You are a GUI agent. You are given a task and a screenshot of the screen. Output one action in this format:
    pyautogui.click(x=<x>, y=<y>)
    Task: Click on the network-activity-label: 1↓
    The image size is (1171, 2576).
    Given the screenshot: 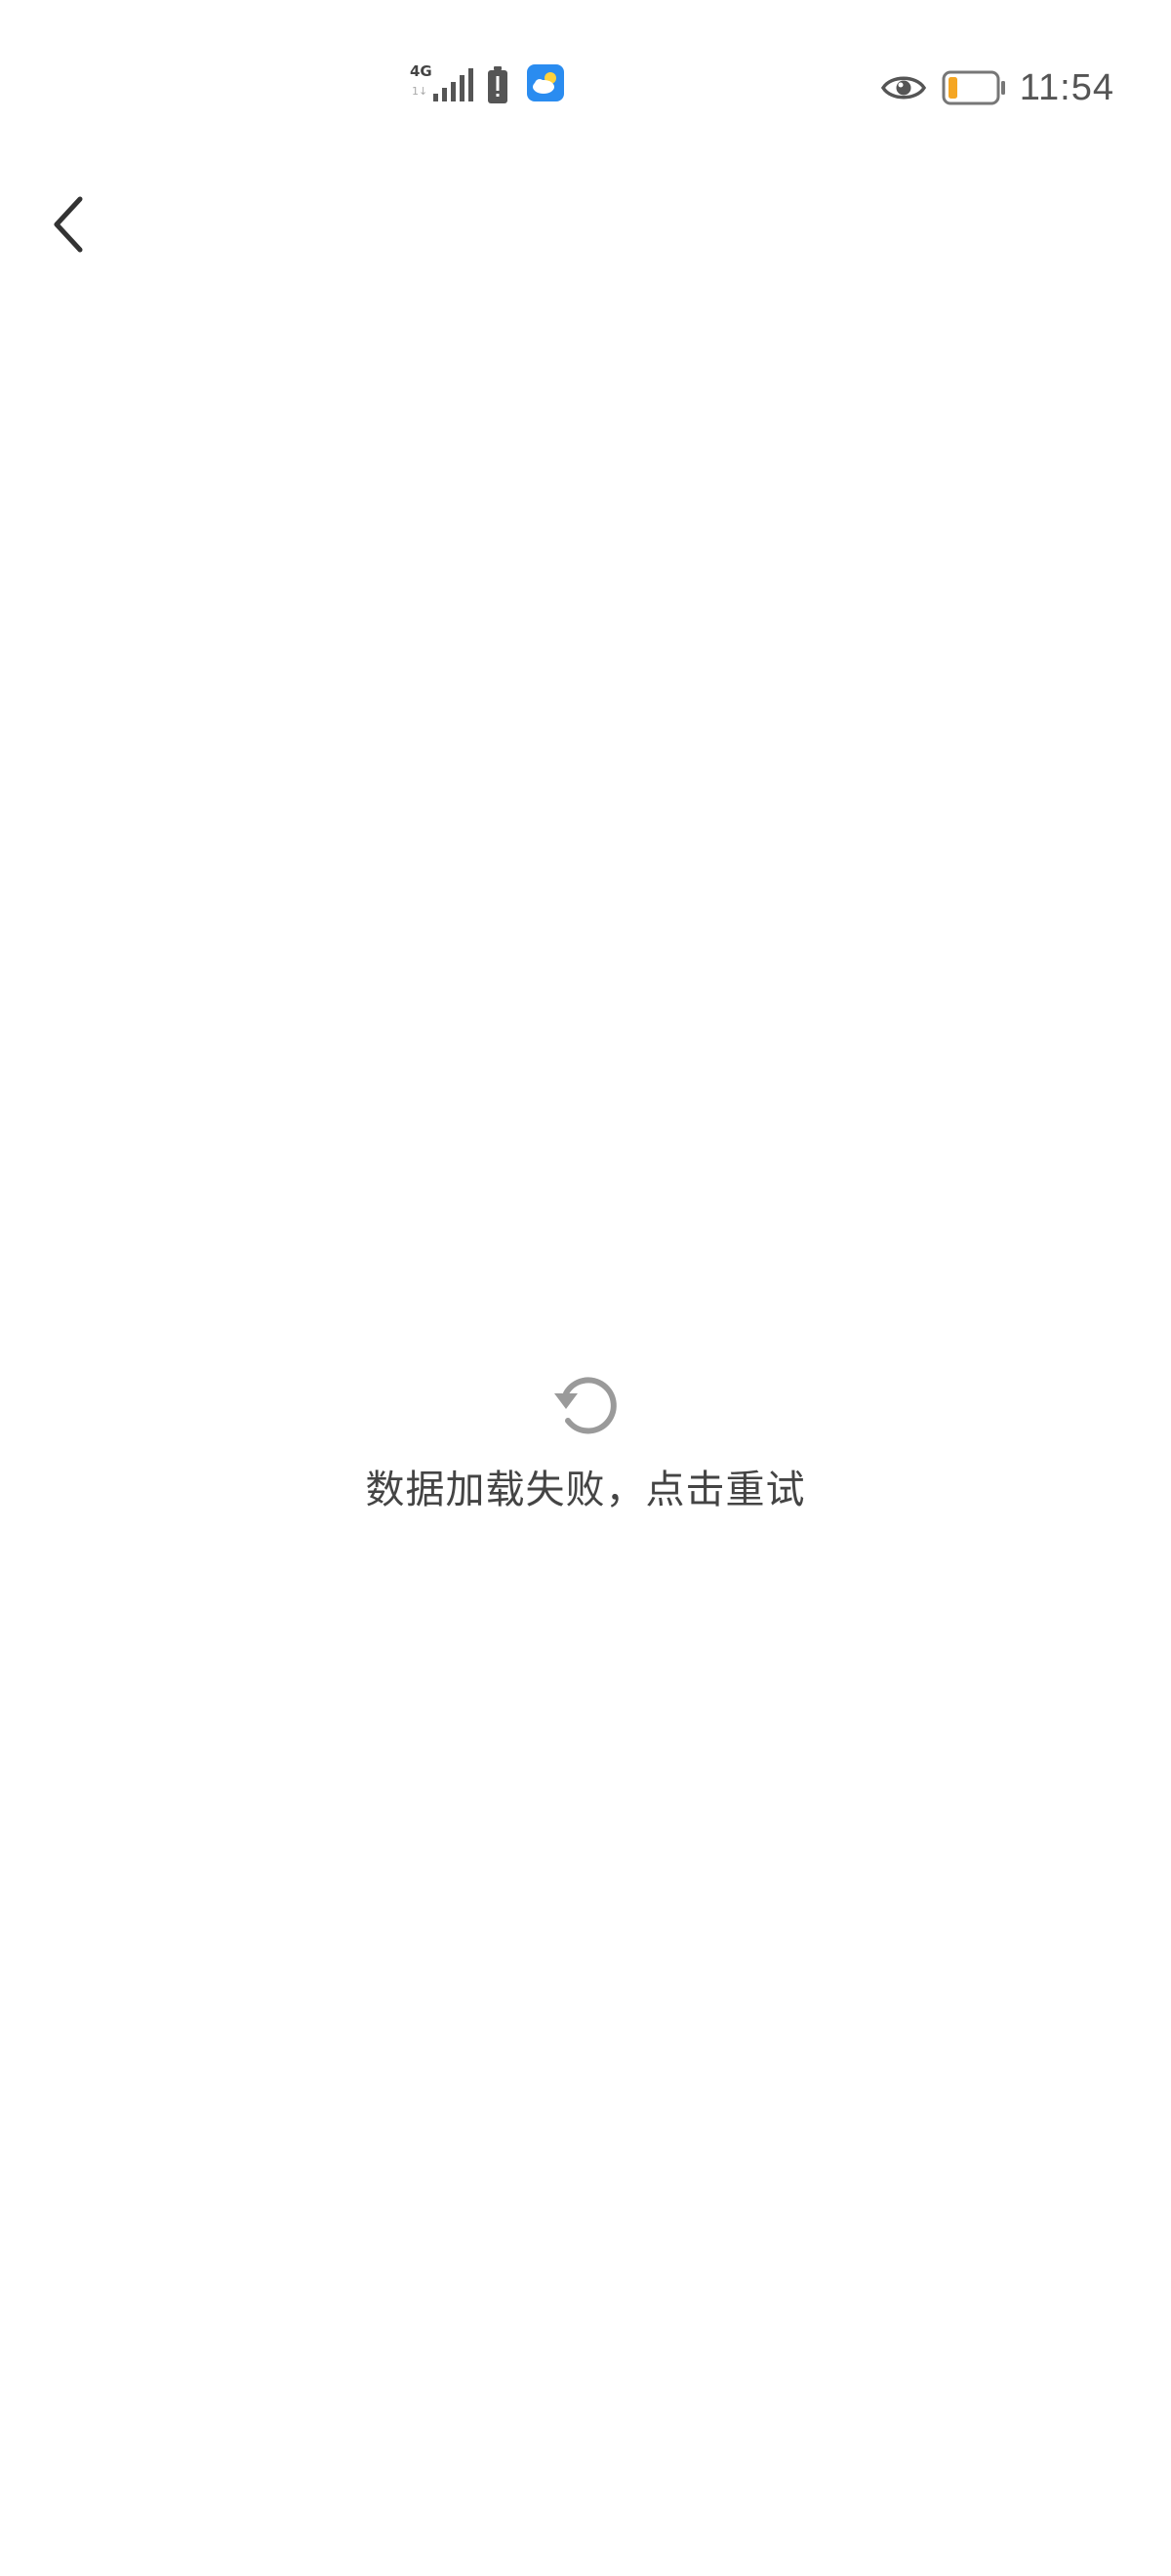 What is the action you would take?
    pyautogui.click(x=420, y=91)
    